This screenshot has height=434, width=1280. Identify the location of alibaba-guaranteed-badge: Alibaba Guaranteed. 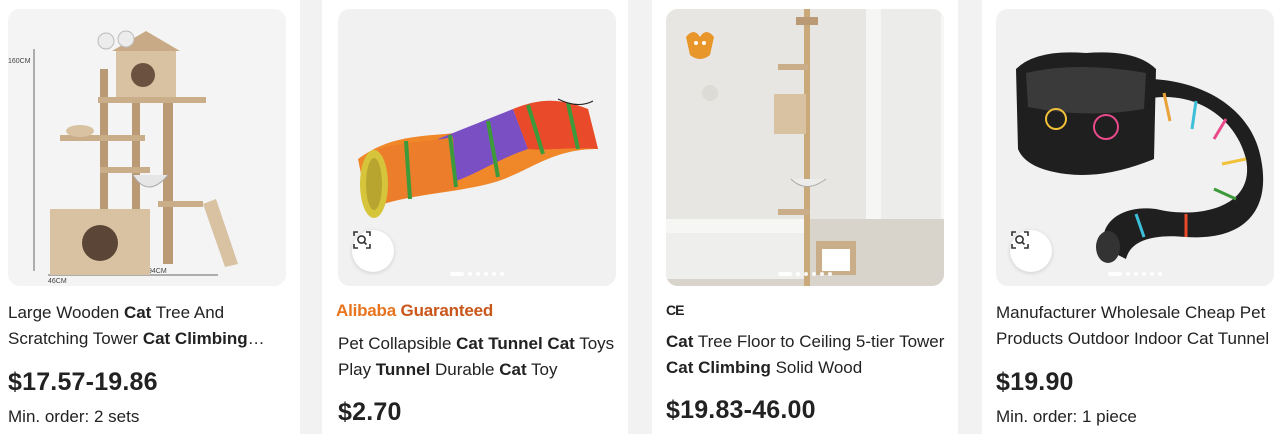
(414, 311).